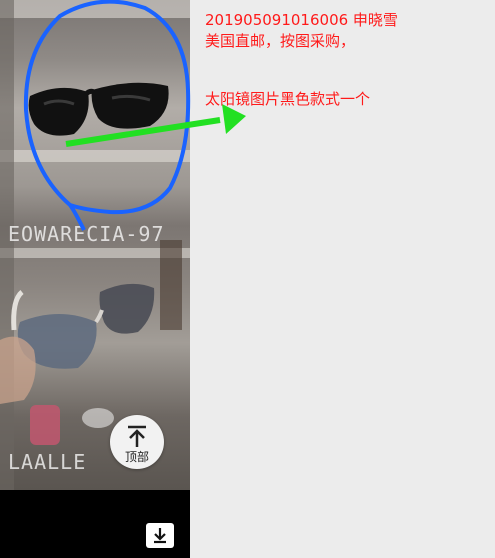  What do you see at coordinates (45, 425) in the screenshot?
I see `pink-item` at bounding box center [45, 425].